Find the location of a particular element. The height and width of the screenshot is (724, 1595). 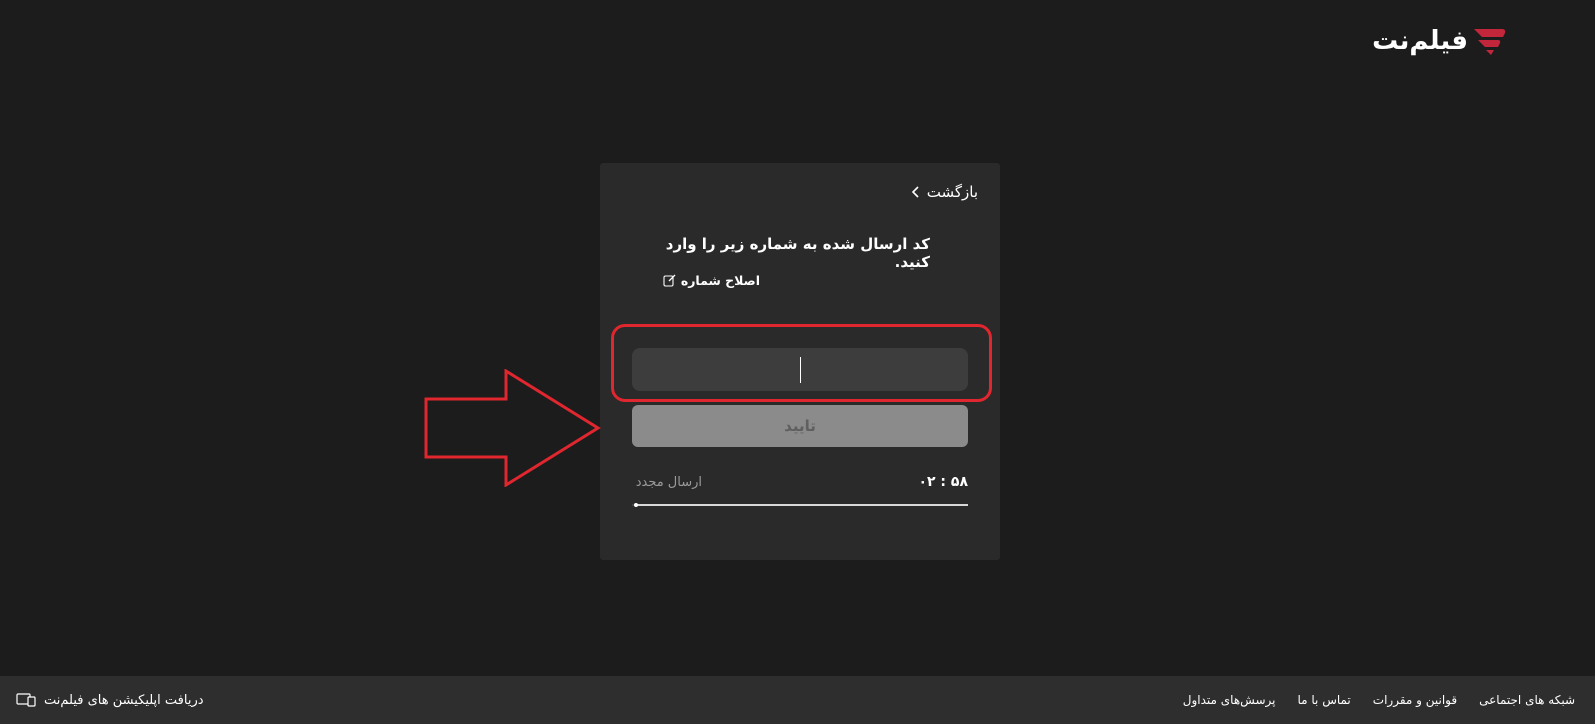

logo-text: فیلم‌نت is located at coordinates (1420, 41).